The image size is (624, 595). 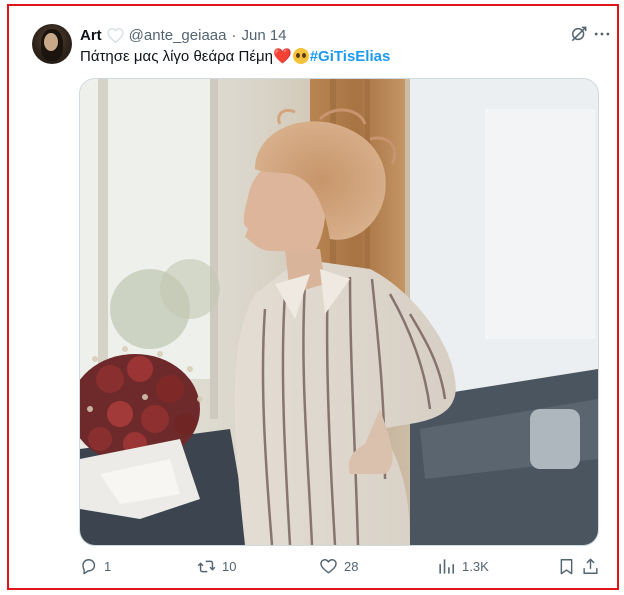 I want to click on heart-icon, so click(x=328, y=566).